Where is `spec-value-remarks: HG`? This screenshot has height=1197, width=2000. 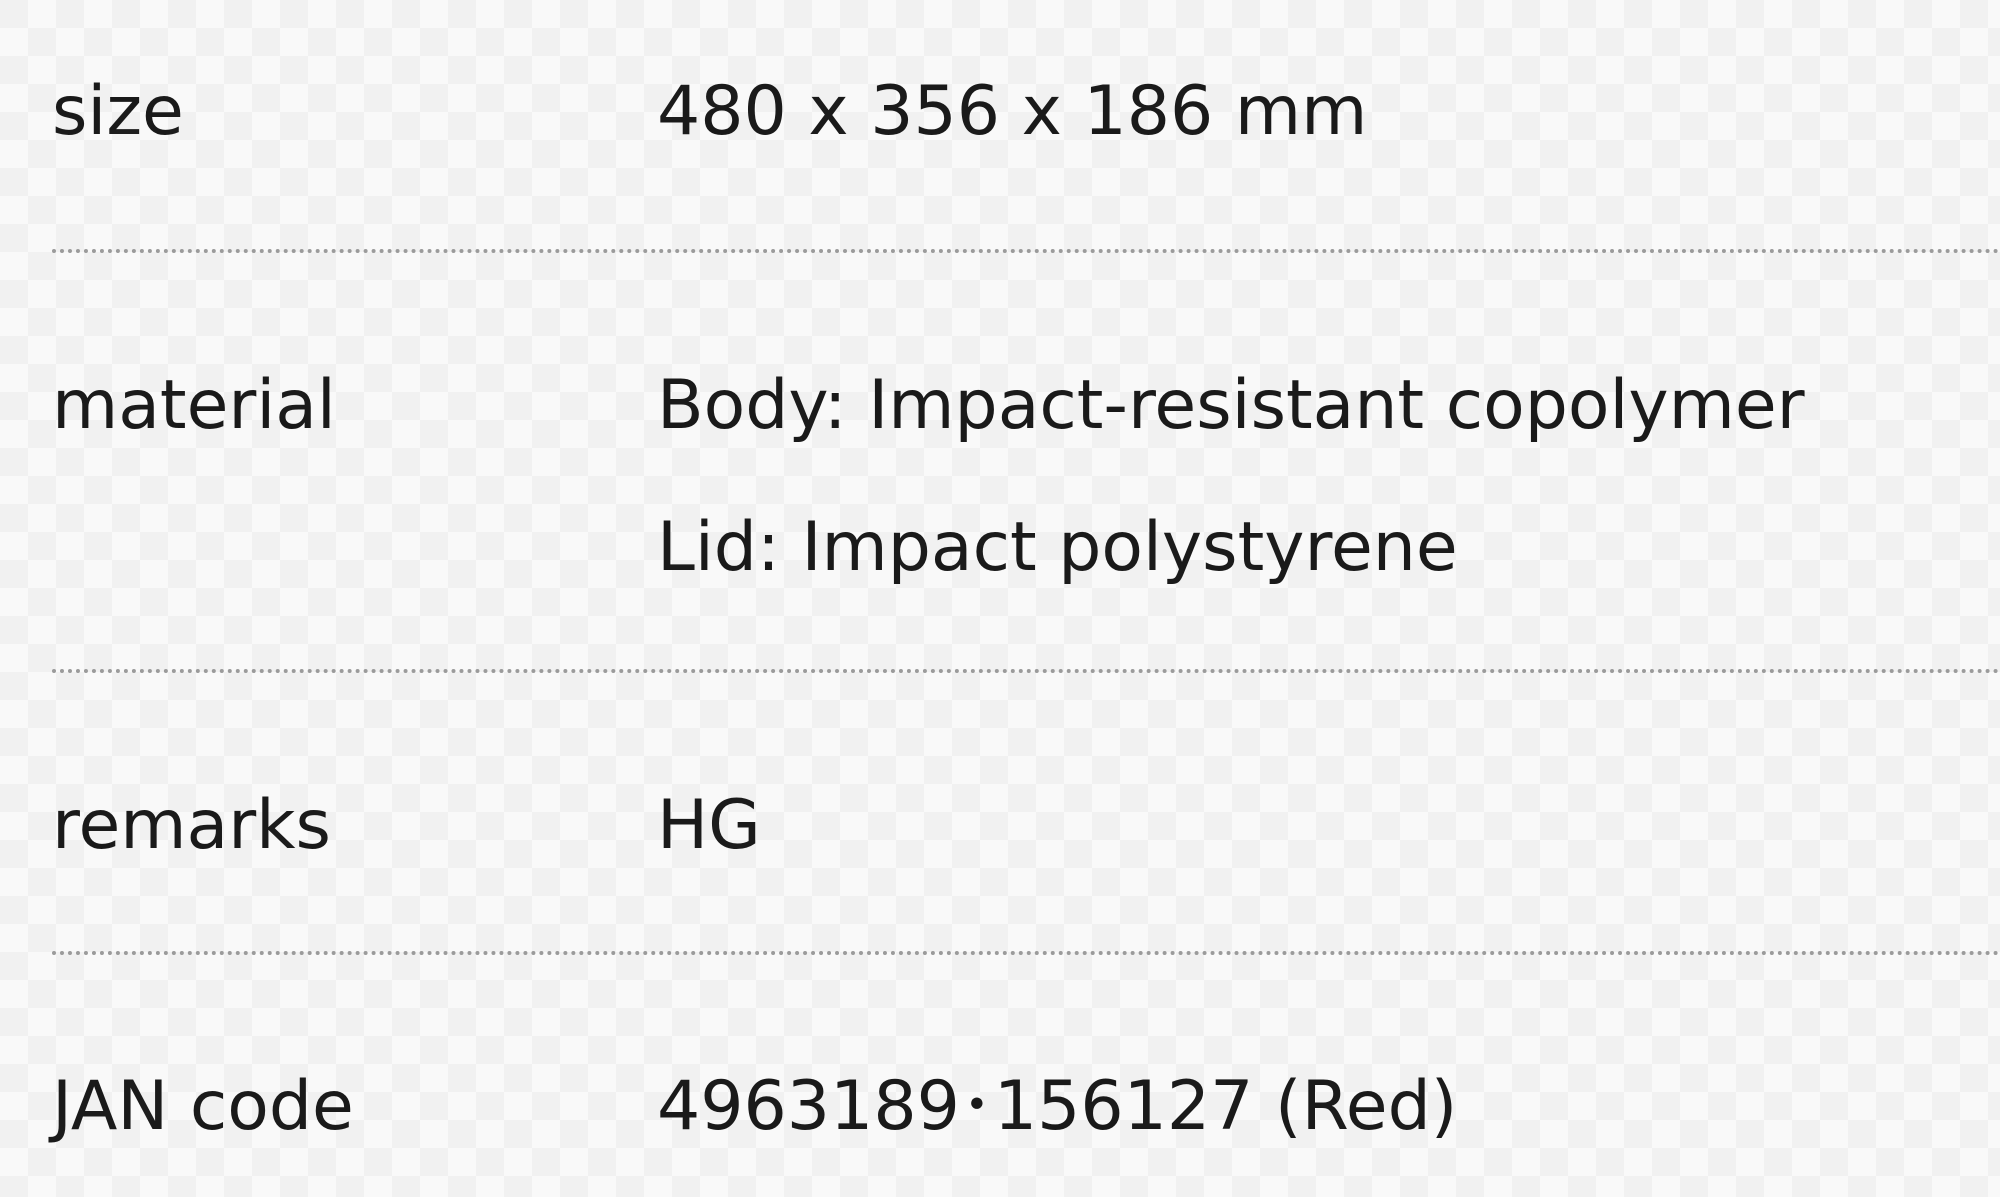 spec-value-remarks: HG is located at coordinates (1328, 826).